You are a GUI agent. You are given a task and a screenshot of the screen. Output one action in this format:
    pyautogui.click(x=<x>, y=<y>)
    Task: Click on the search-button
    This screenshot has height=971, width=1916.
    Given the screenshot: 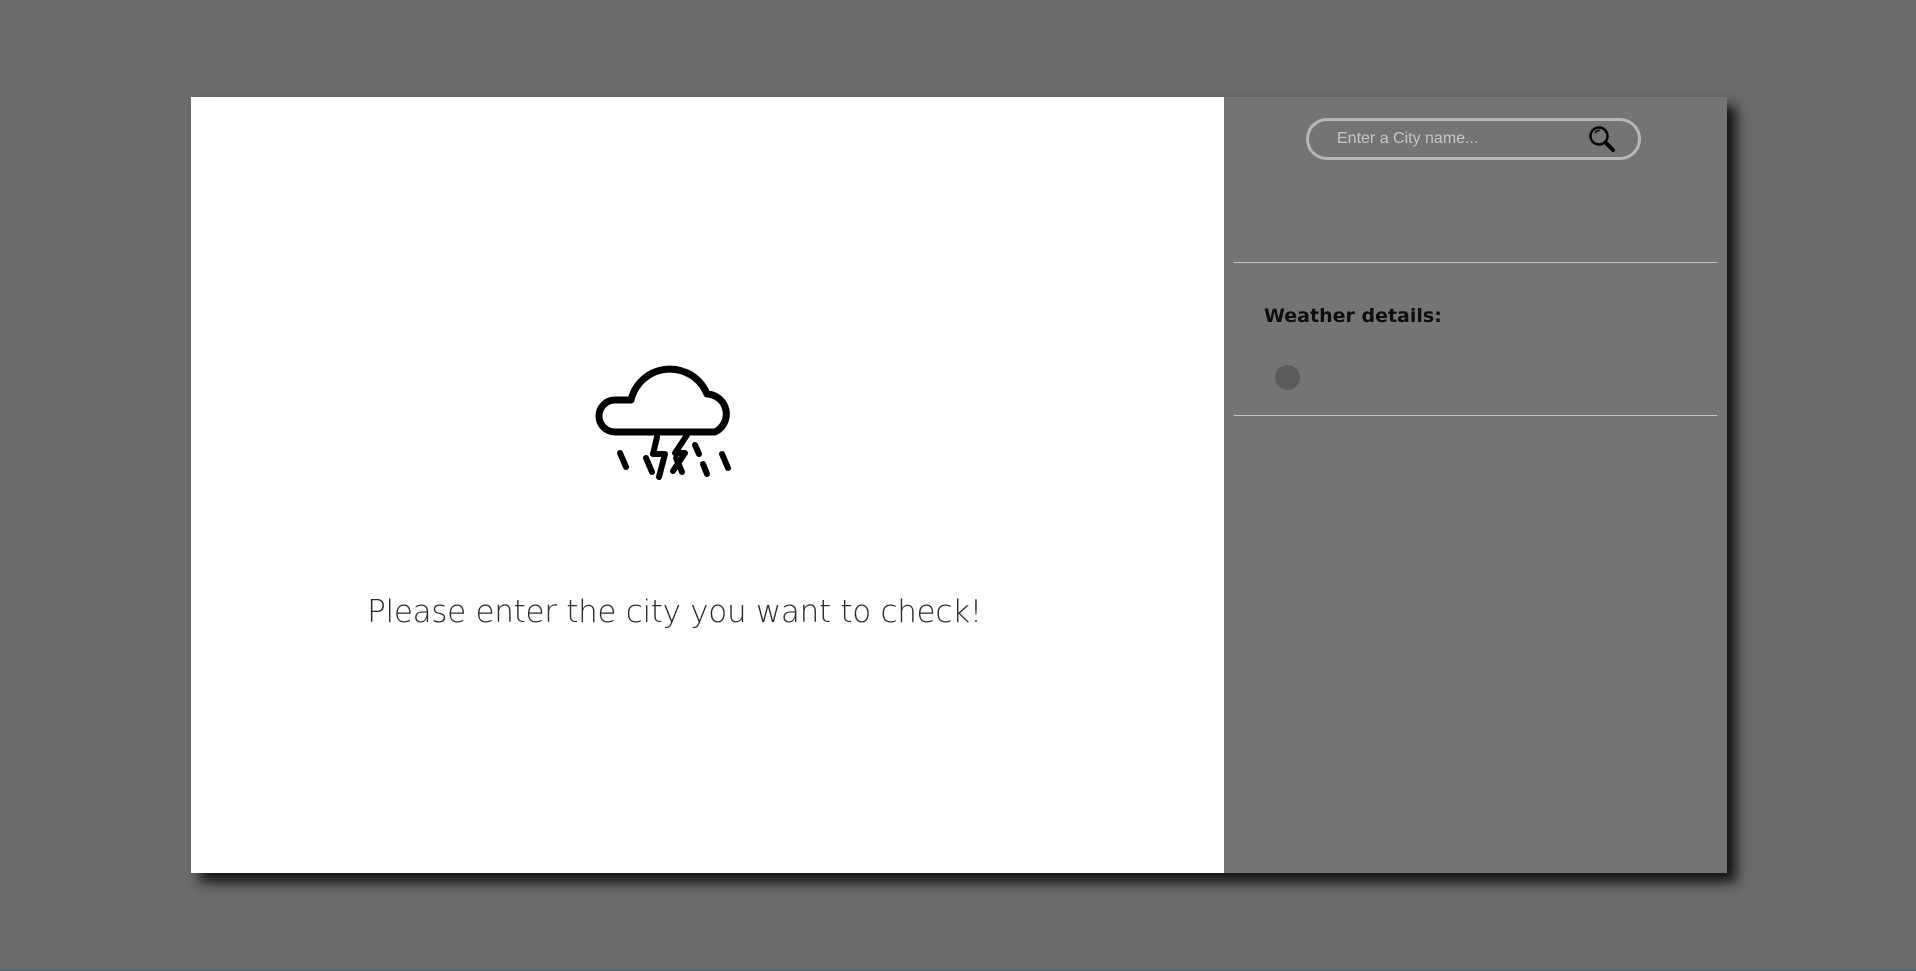 What is the action you would take?
    pyautogui.click(x=1602, y=139)
    